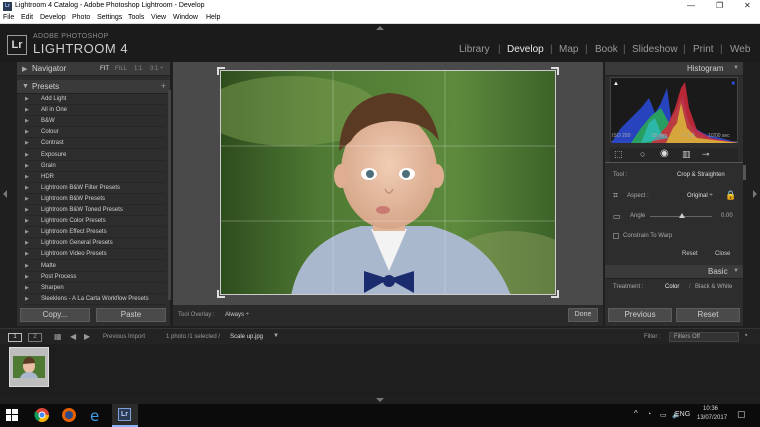 Image resolution: width=760 pixels, height=427 pixels. I want to click on module-slideshow: Slideshow, so click(655, 49).